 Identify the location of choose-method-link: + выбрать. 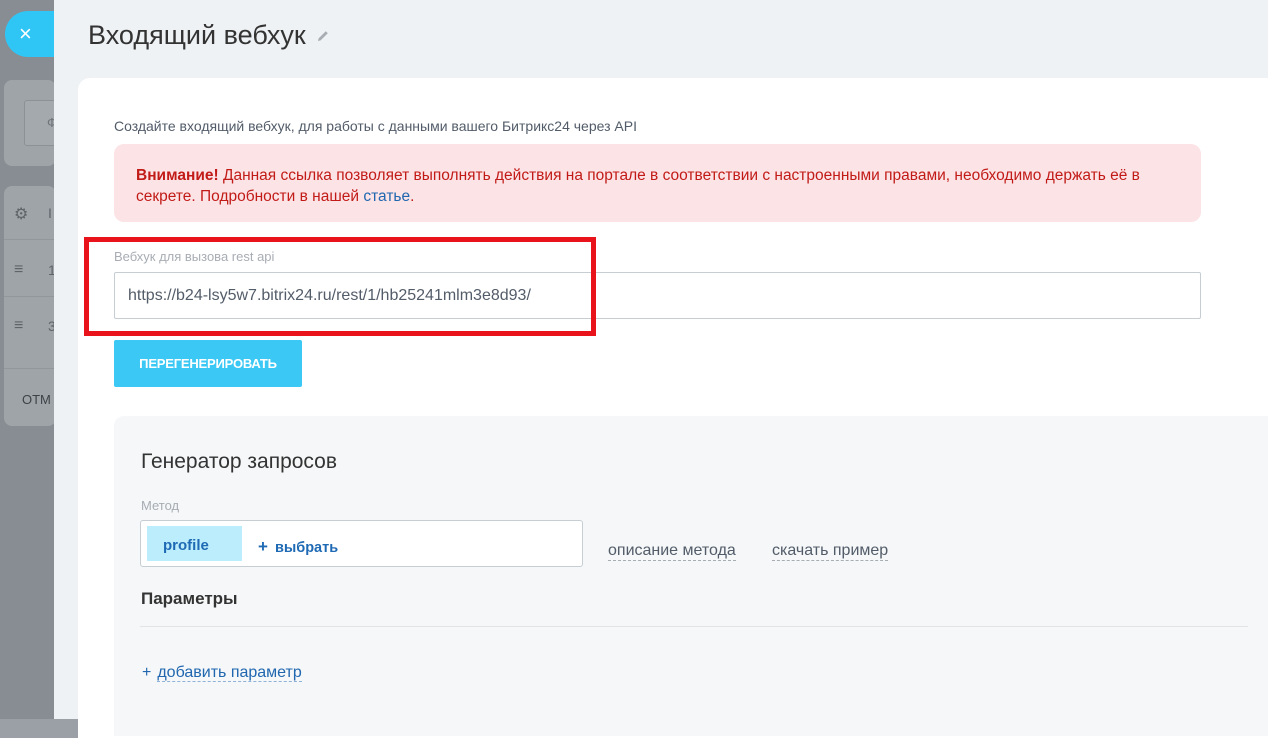
(298, 547).